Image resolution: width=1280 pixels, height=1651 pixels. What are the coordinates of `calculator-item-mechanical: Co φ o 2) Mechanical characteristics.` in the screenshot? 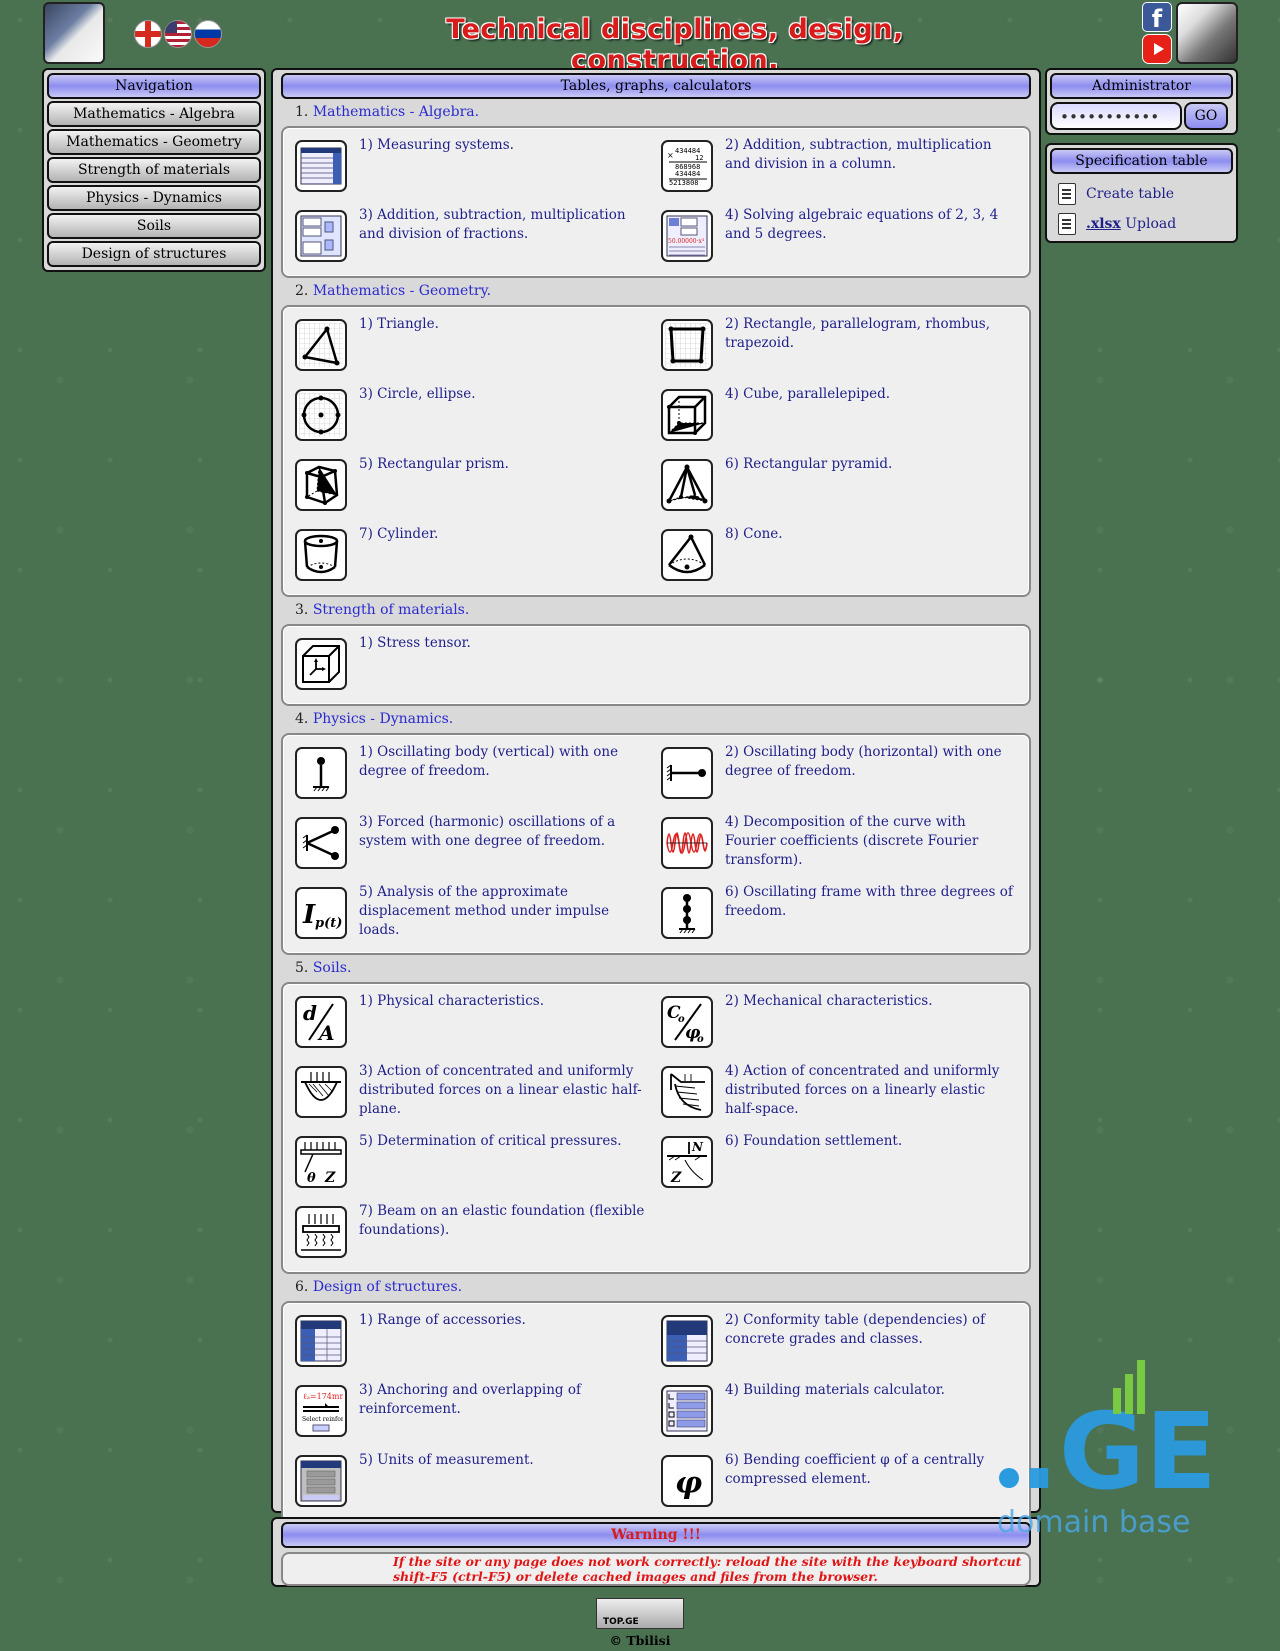 It's located at (839, 1027).